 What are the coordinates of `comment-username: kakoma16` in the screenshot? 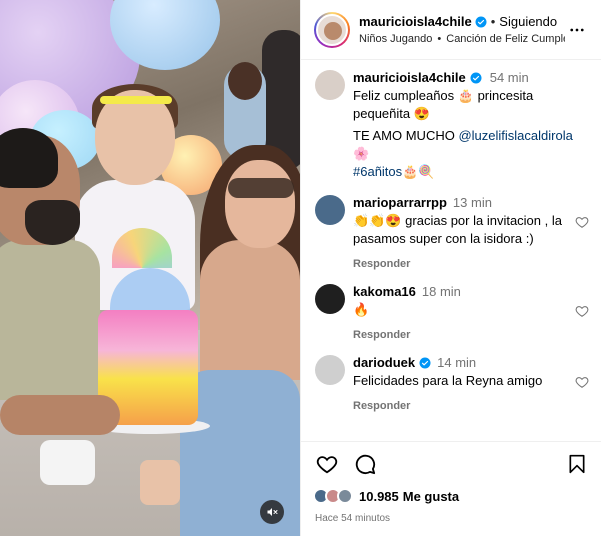 It's located at (384, 291).